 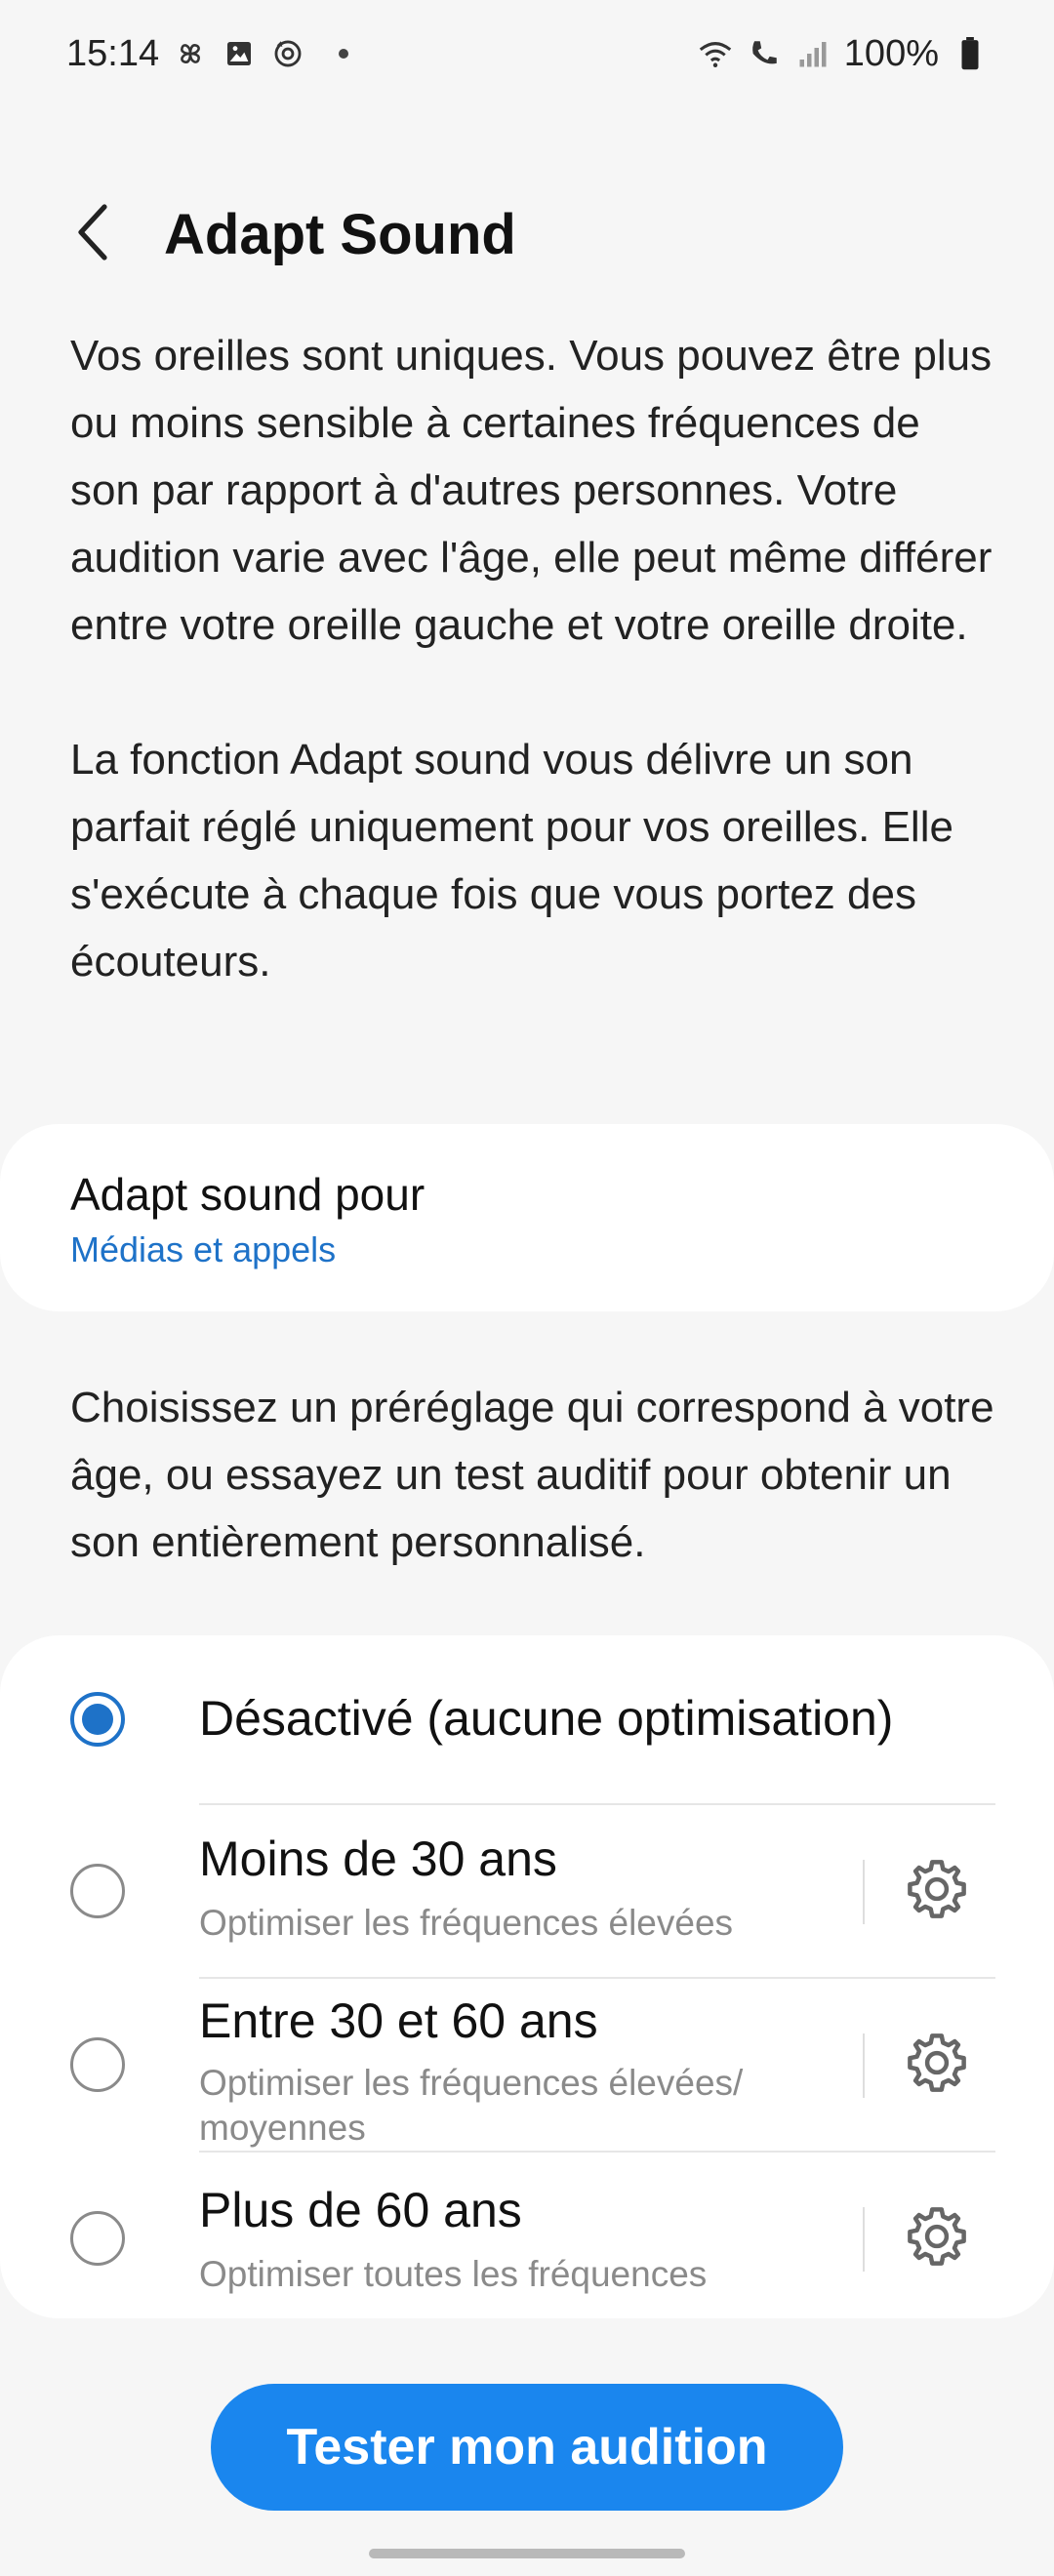 What do you see at coordinates (527, 53) in the screenshot?
I see `status-bar: 15:14 100%` at bounding box center [527, 53].